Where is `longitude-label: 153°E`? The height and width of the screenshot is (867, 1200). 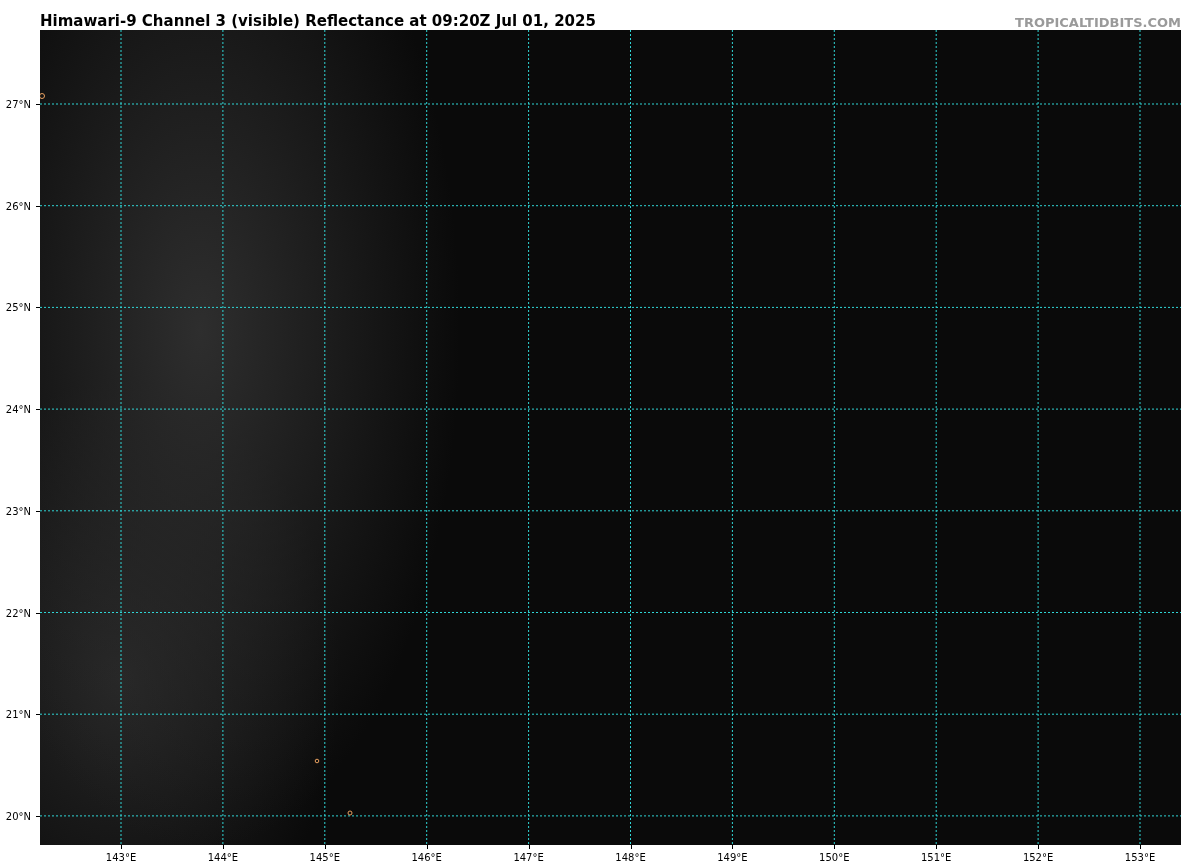 longitude-label: 153°E is located at coordinates (1140, 857).